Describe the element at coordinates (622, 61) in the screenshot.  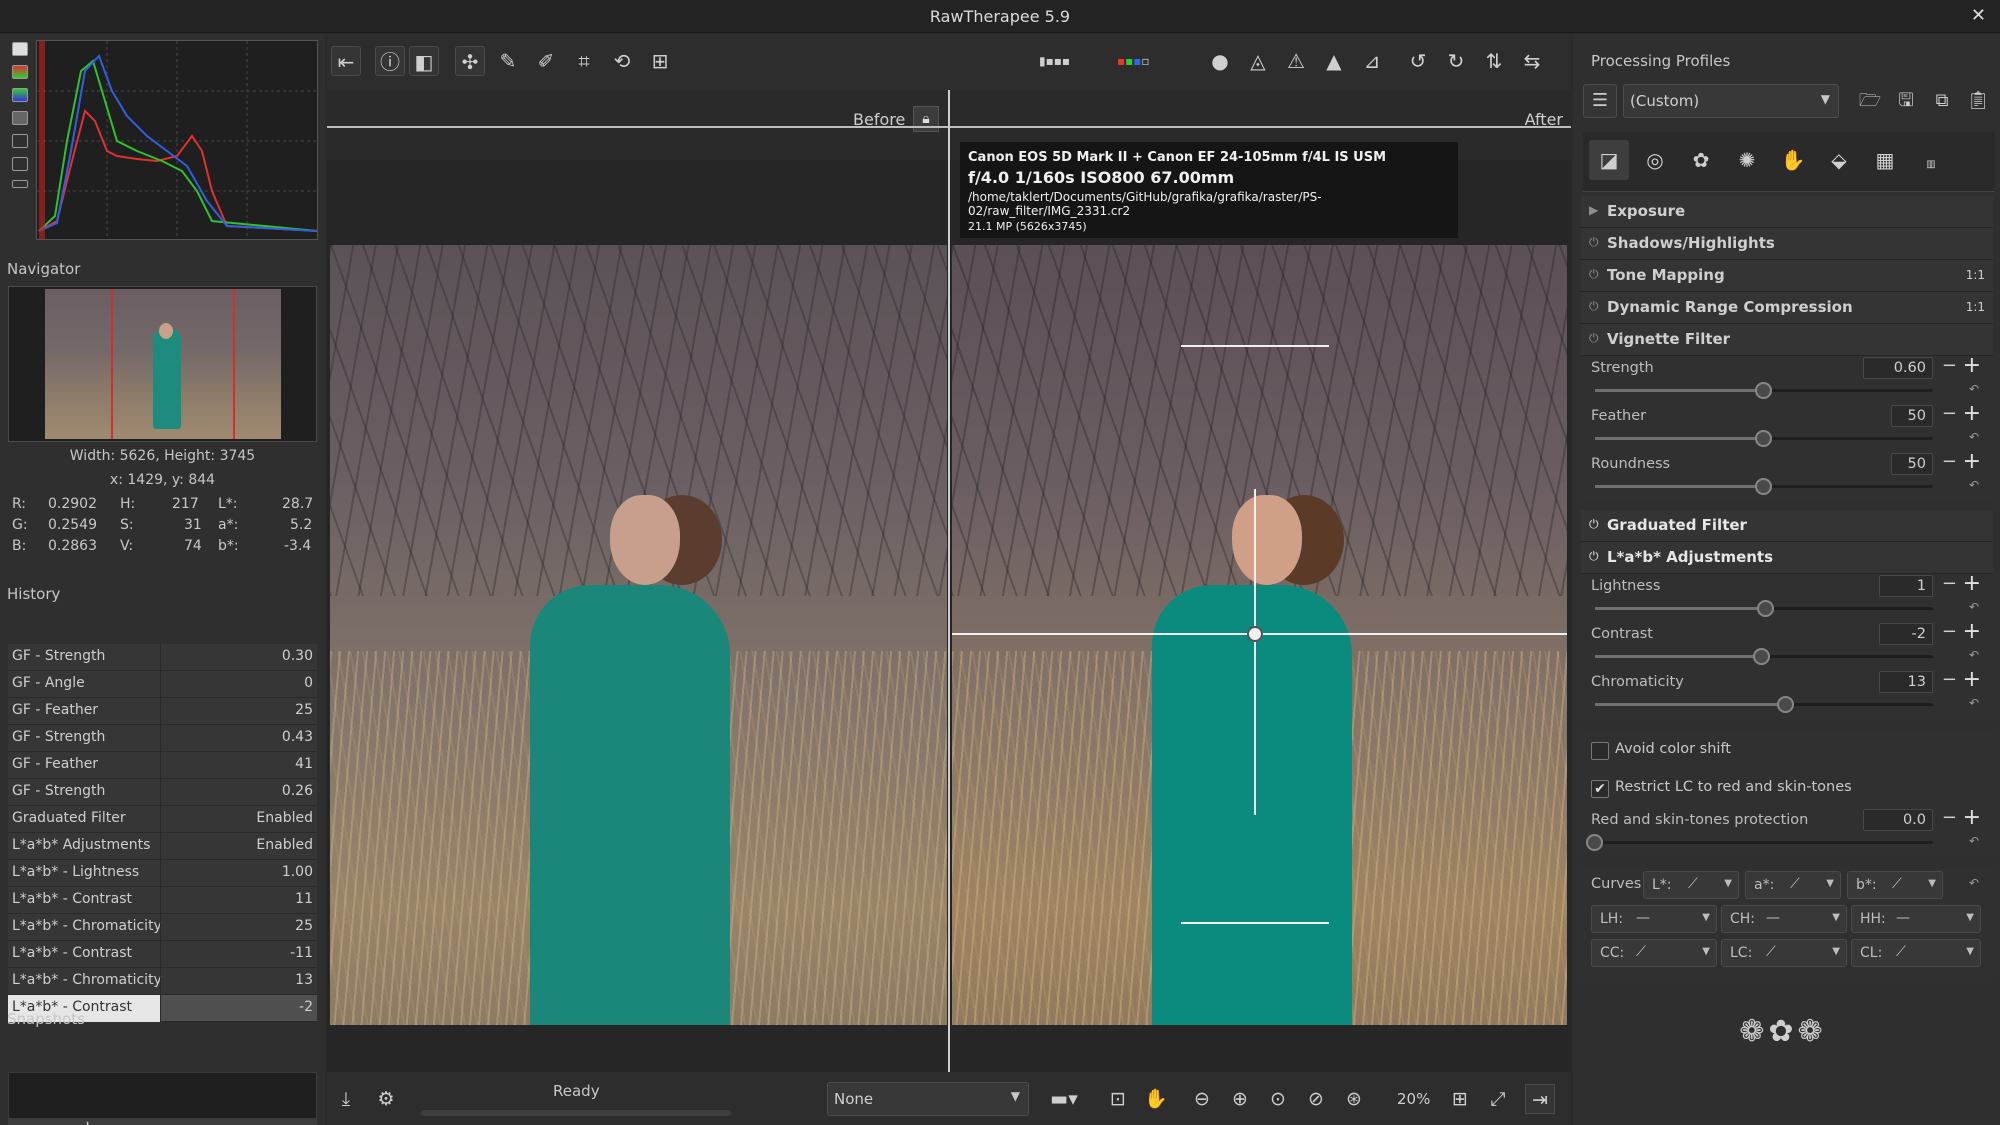
I see `straighten-icon: ⟲` at that location.